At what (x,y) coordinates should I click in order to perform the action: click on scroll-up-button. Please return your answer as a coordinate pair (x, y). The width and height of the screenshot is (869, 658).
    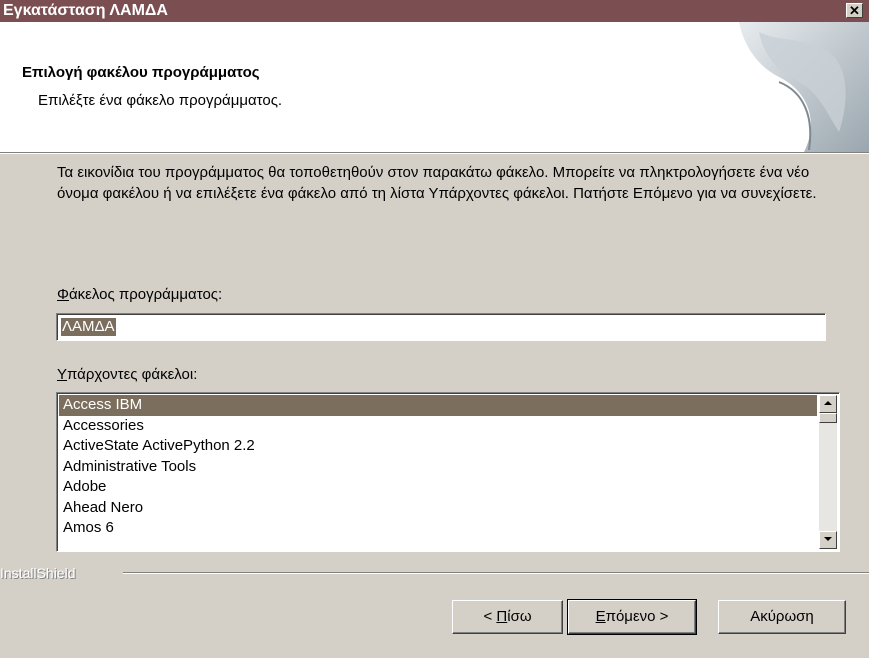
    Looking at the image, I should click on (828, 404).